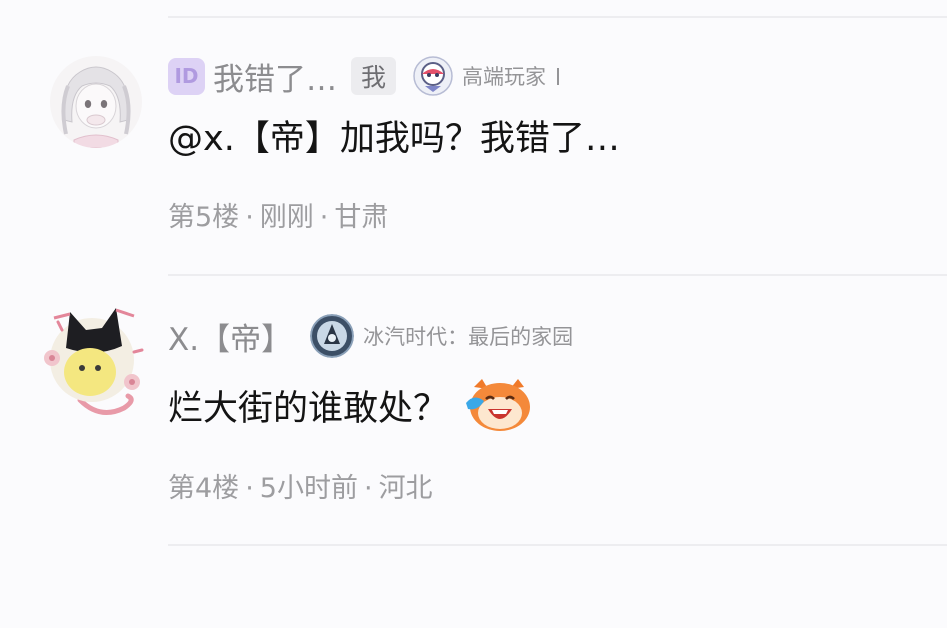  I want to click on comment-content: 烂大街的谁敢处？, so click(352, 405).